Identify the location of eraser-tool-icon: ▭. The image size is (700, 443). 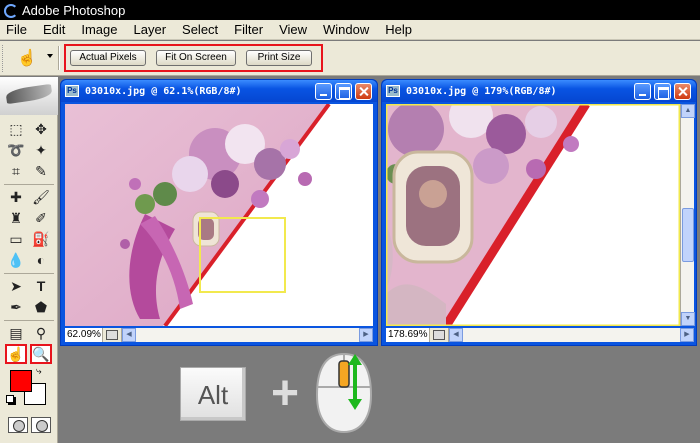
(16, 239).